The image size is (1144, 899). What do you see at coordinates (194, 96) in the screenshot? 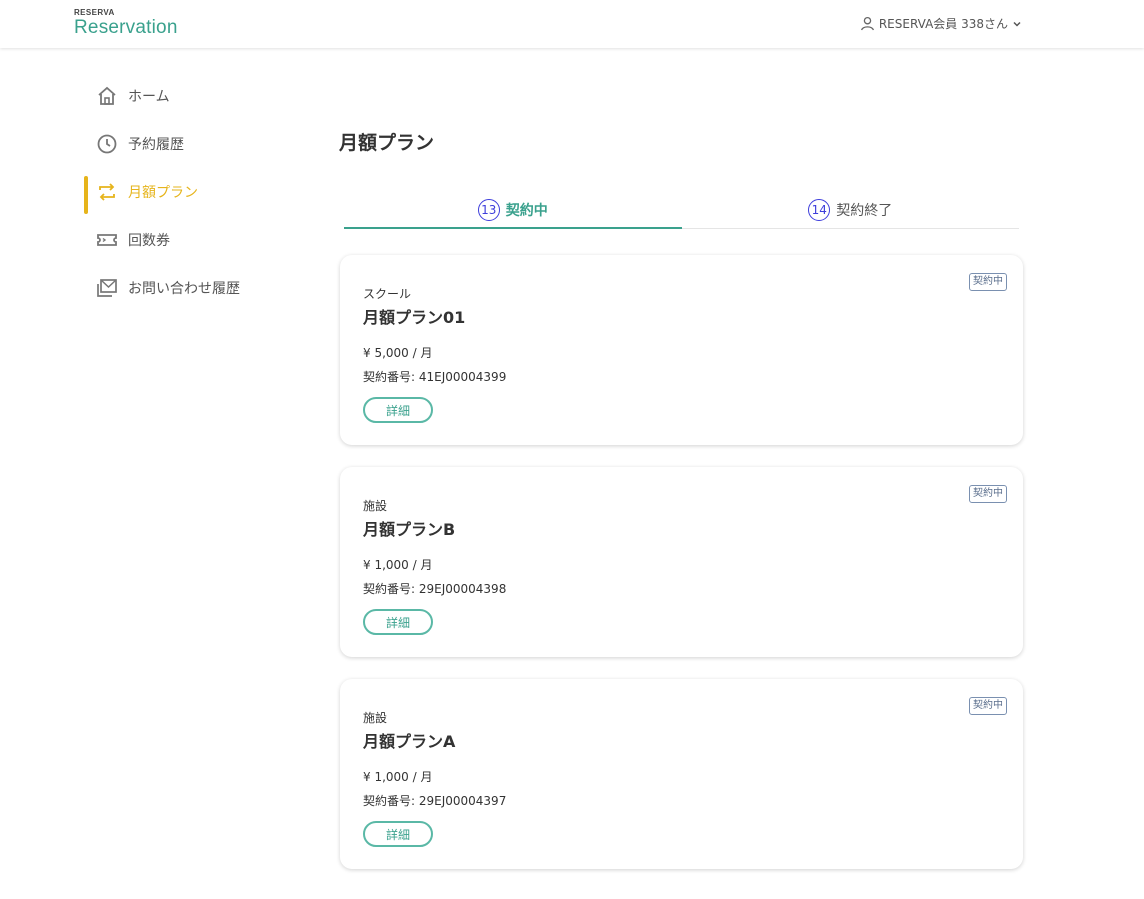
I see `sidebar-item-home: ホーム` at bounding box center [194, 96].